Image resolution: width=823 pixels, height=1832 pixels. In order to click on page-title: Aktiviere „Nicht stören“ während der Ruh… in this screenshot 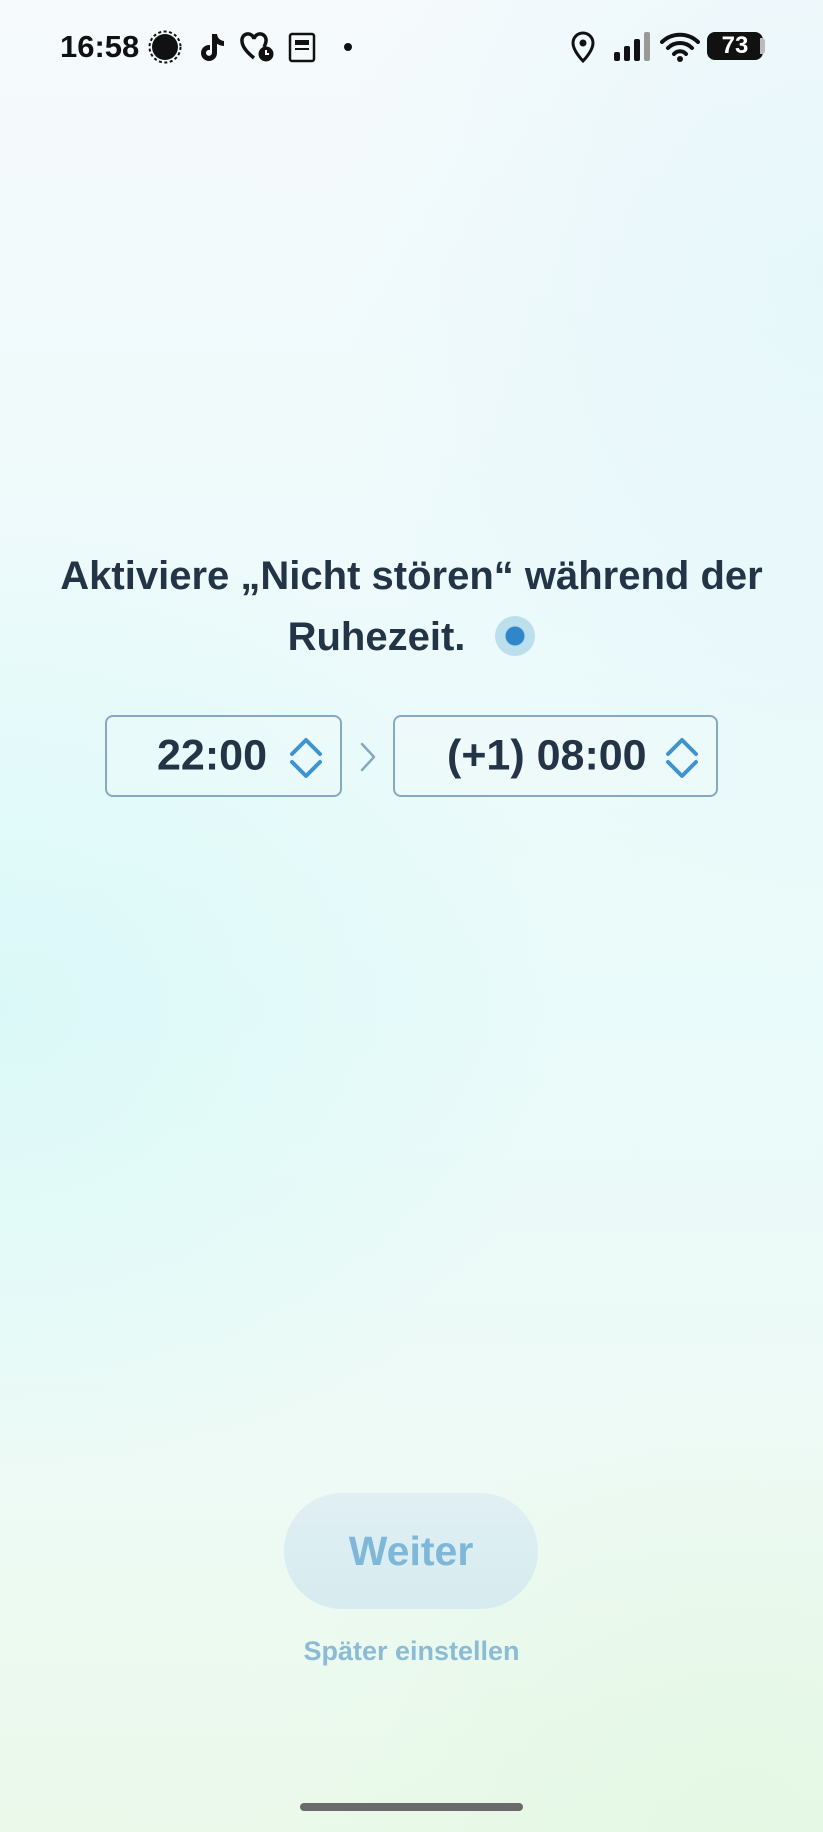, I will do `click(411, 607)`.